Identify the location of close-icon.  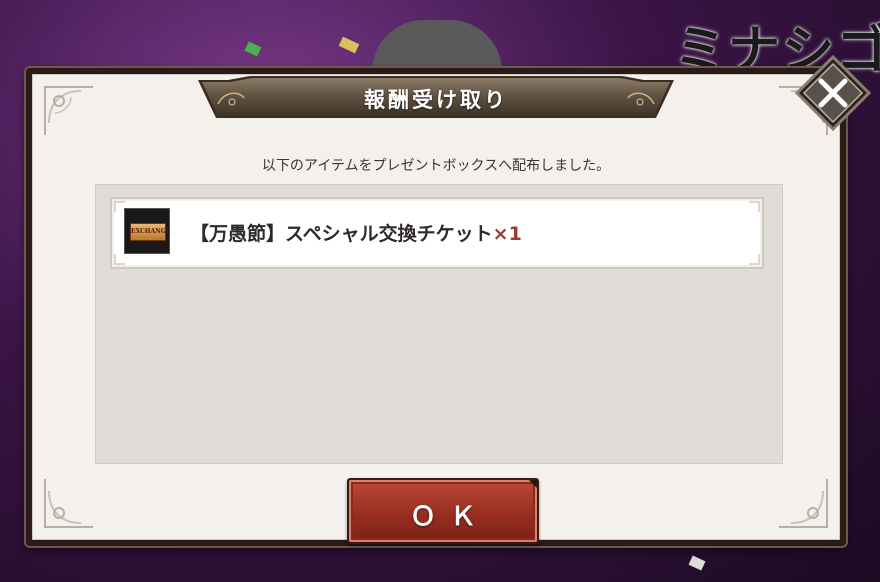
(833, 93).